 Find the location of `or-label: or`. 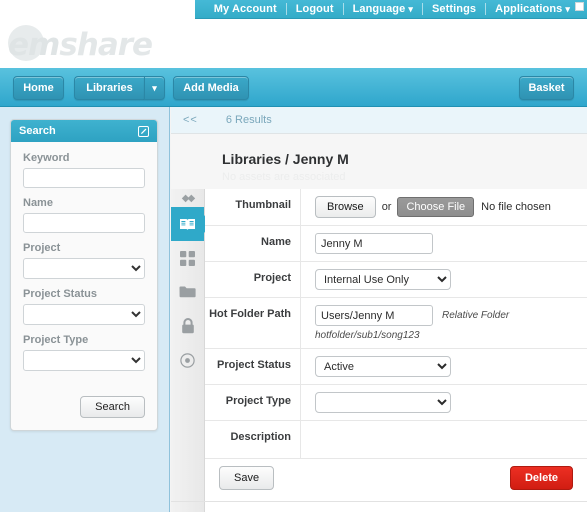

or-label: or is located at coordinates (386, 207).